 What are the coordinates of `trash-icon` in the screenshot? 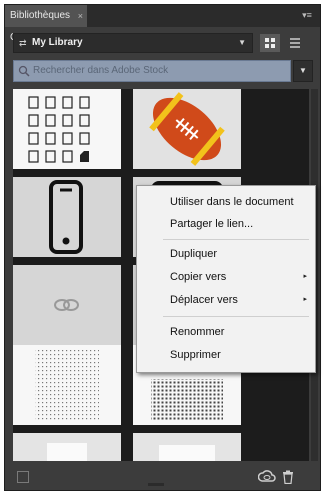 It's located at (288, 477).